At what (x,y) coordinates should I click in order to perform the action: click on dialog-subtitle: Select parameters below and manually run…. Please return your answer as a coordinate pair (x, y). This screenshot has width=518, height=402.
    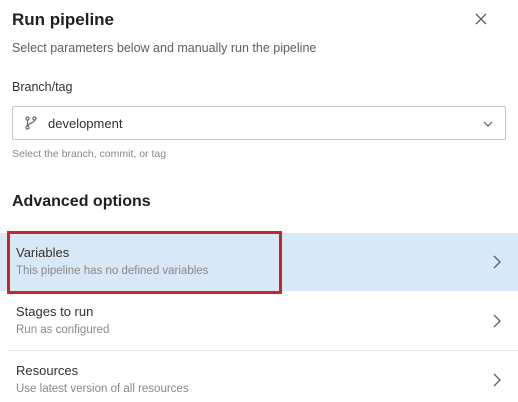
    Looking at the image, I should click on (164, 48).